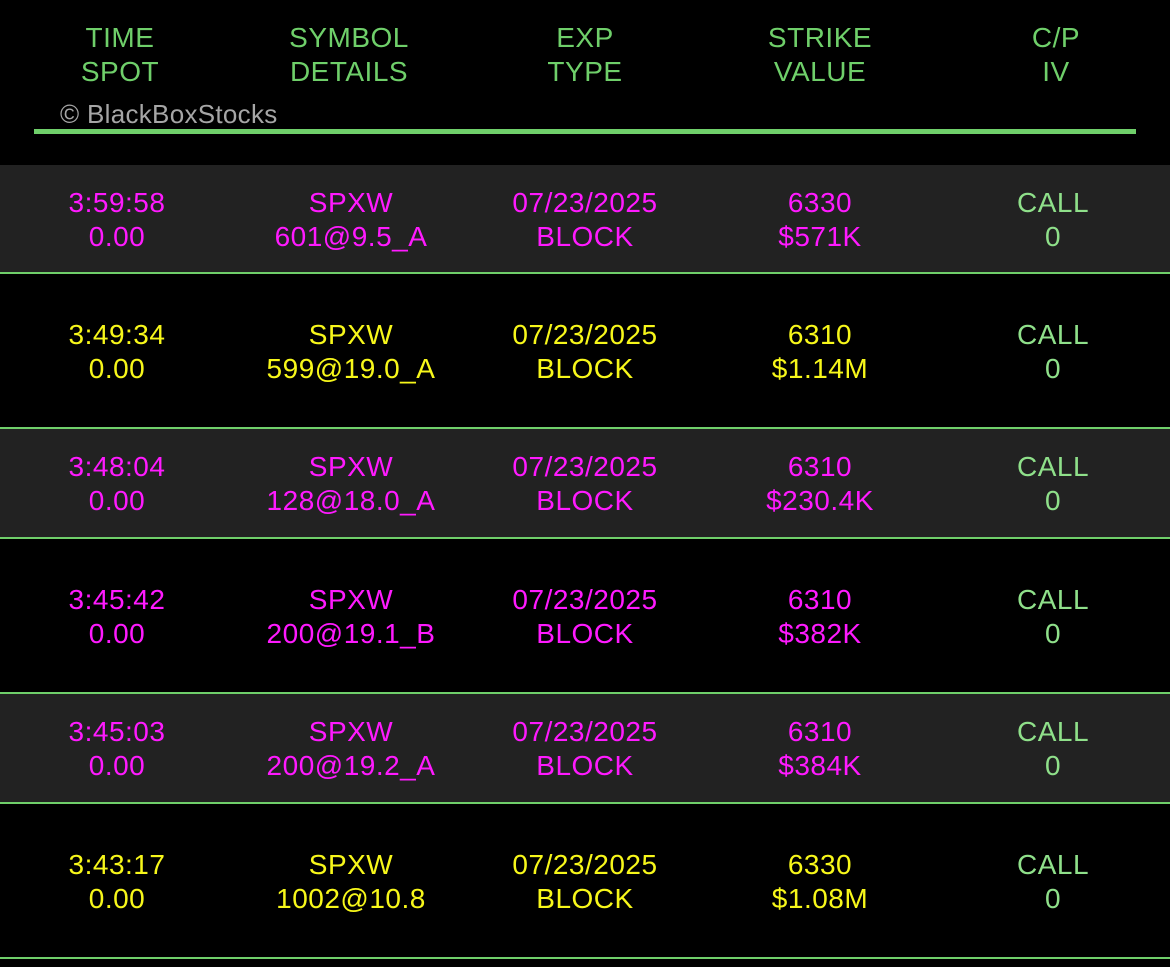 The width and height of the screenshot is (1170, 967). Describe the element at coordinates (585, 55) in the screenshot. I see `header-exp-type: EXP TYPE` at that location.